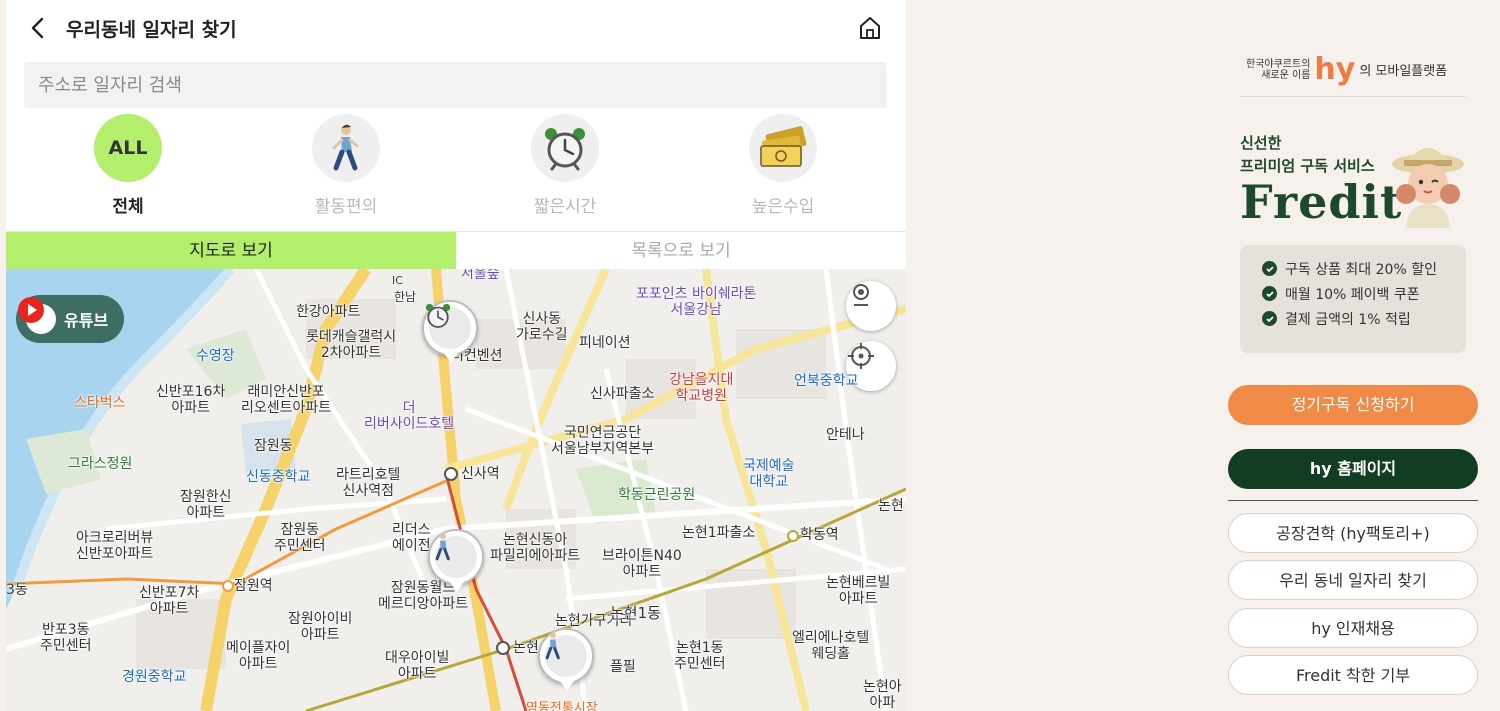 This screenshot has width=1500, height=711. Describe the element at coordinates (700, 656) in the screenshot. I see `map-label: 논현1동 주민센터` at that location.